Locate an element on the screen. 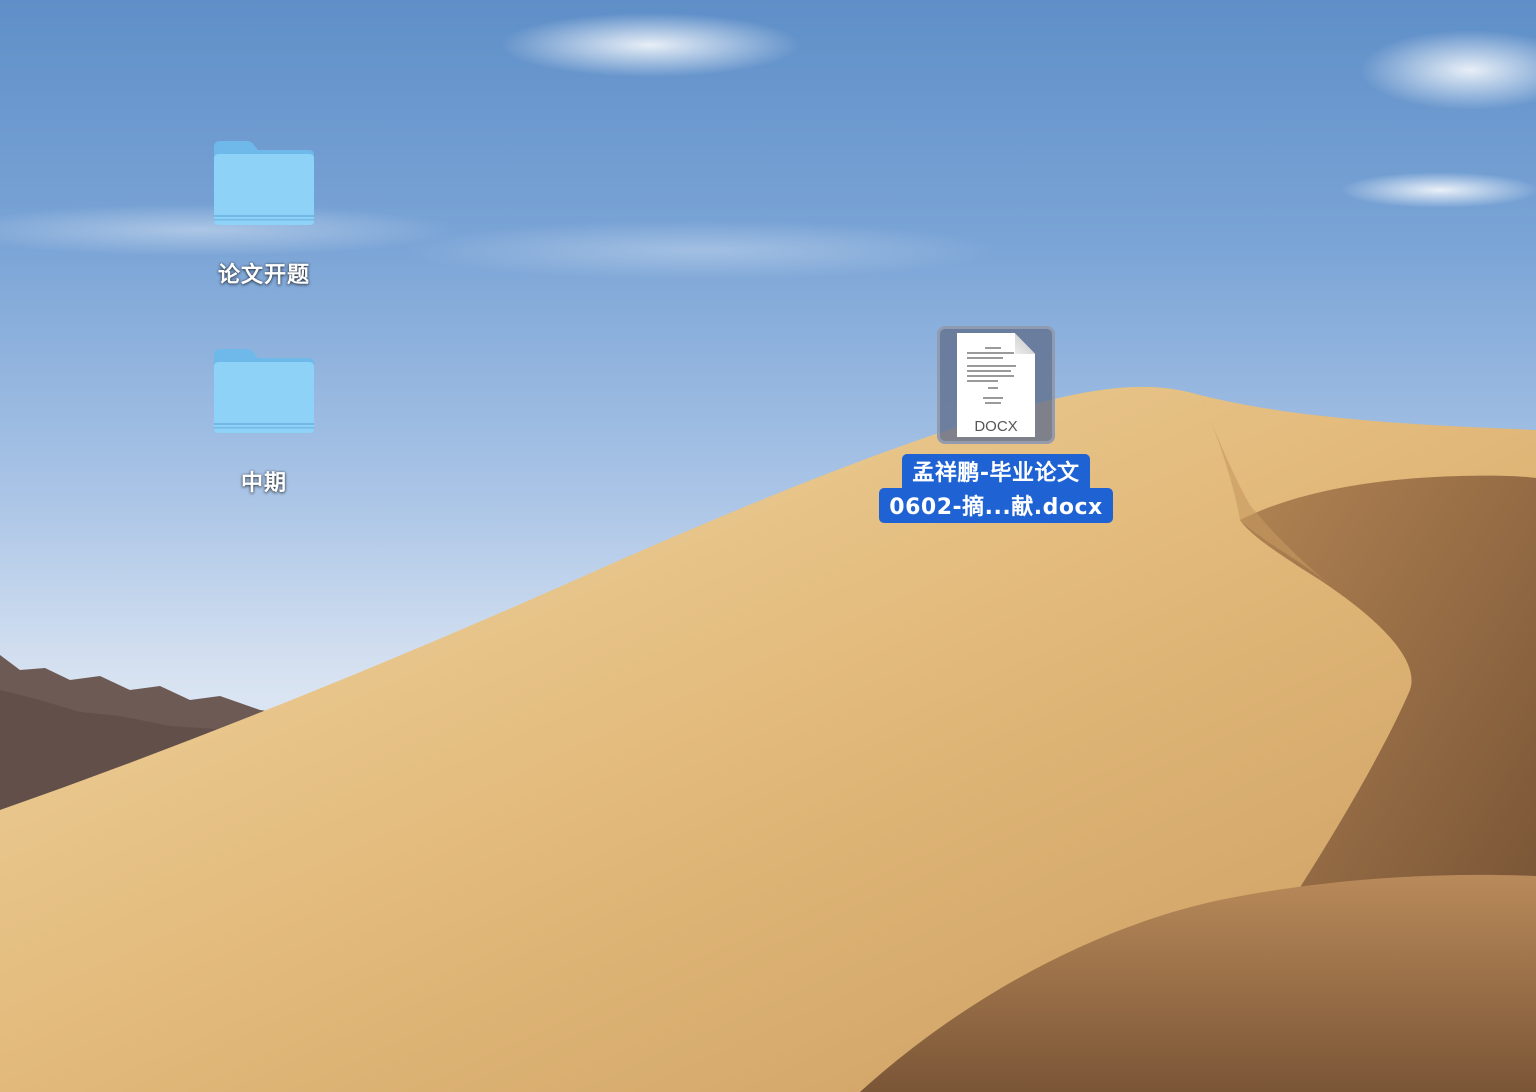 The width and height of the screenshot is (1536, 1092). selection-highlight: DOCX is located at coordinates (996, 385).